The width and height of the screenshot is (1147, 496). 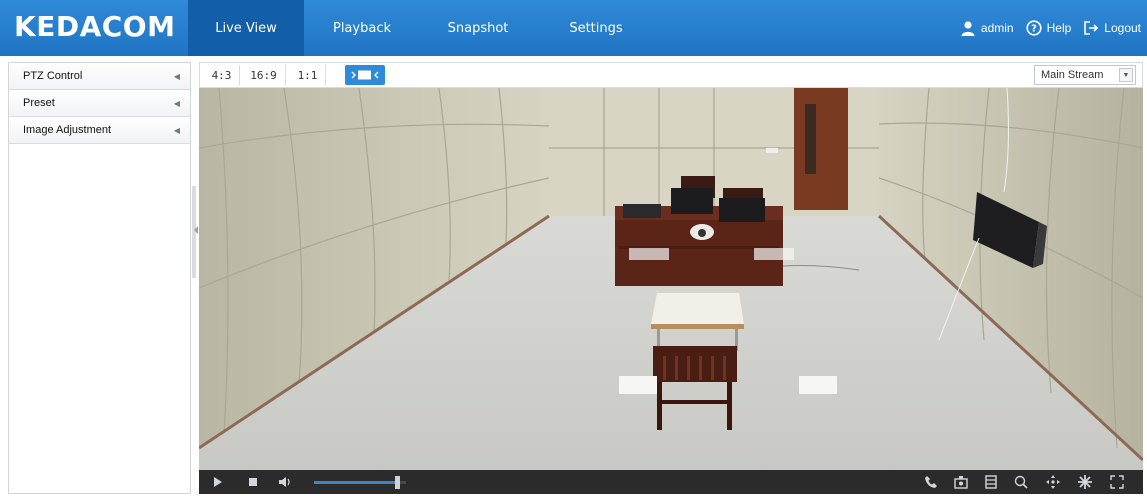 I want to click on ratio-16-9-button: 16:9, so click(x=264, y=75).